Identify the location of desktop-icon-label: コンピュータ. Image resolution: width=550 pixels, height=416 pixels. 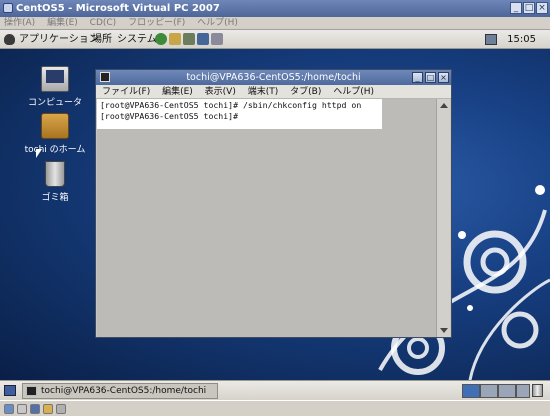
(54, 103).